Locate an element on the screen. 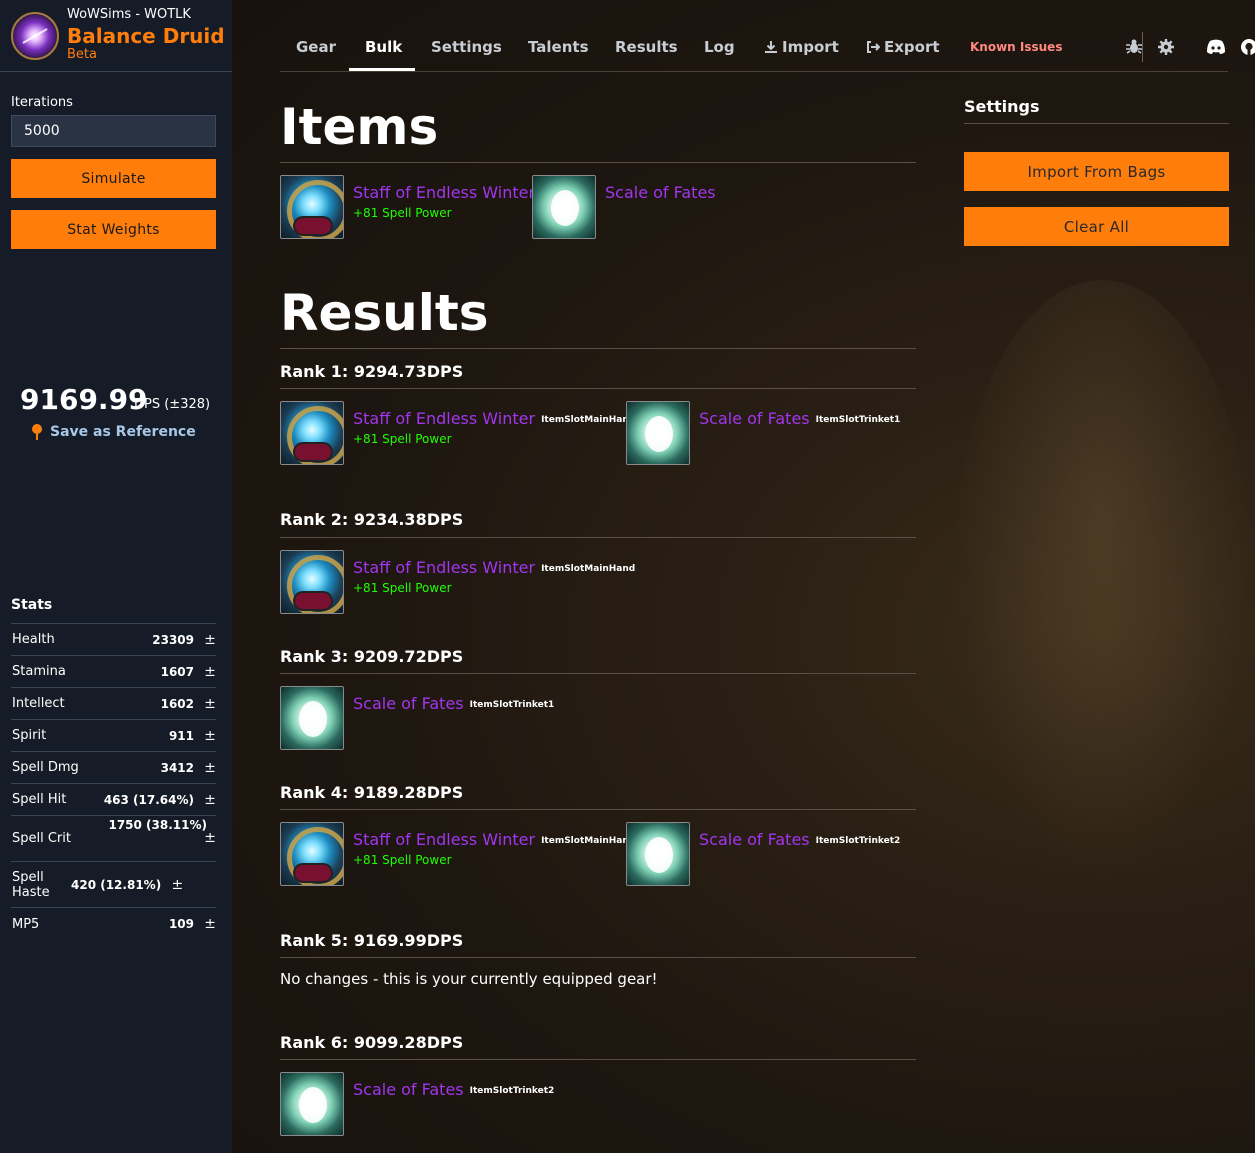 This screenshot has height=1153, width=1255. settings-divider is located at coordinates (1096, 123).